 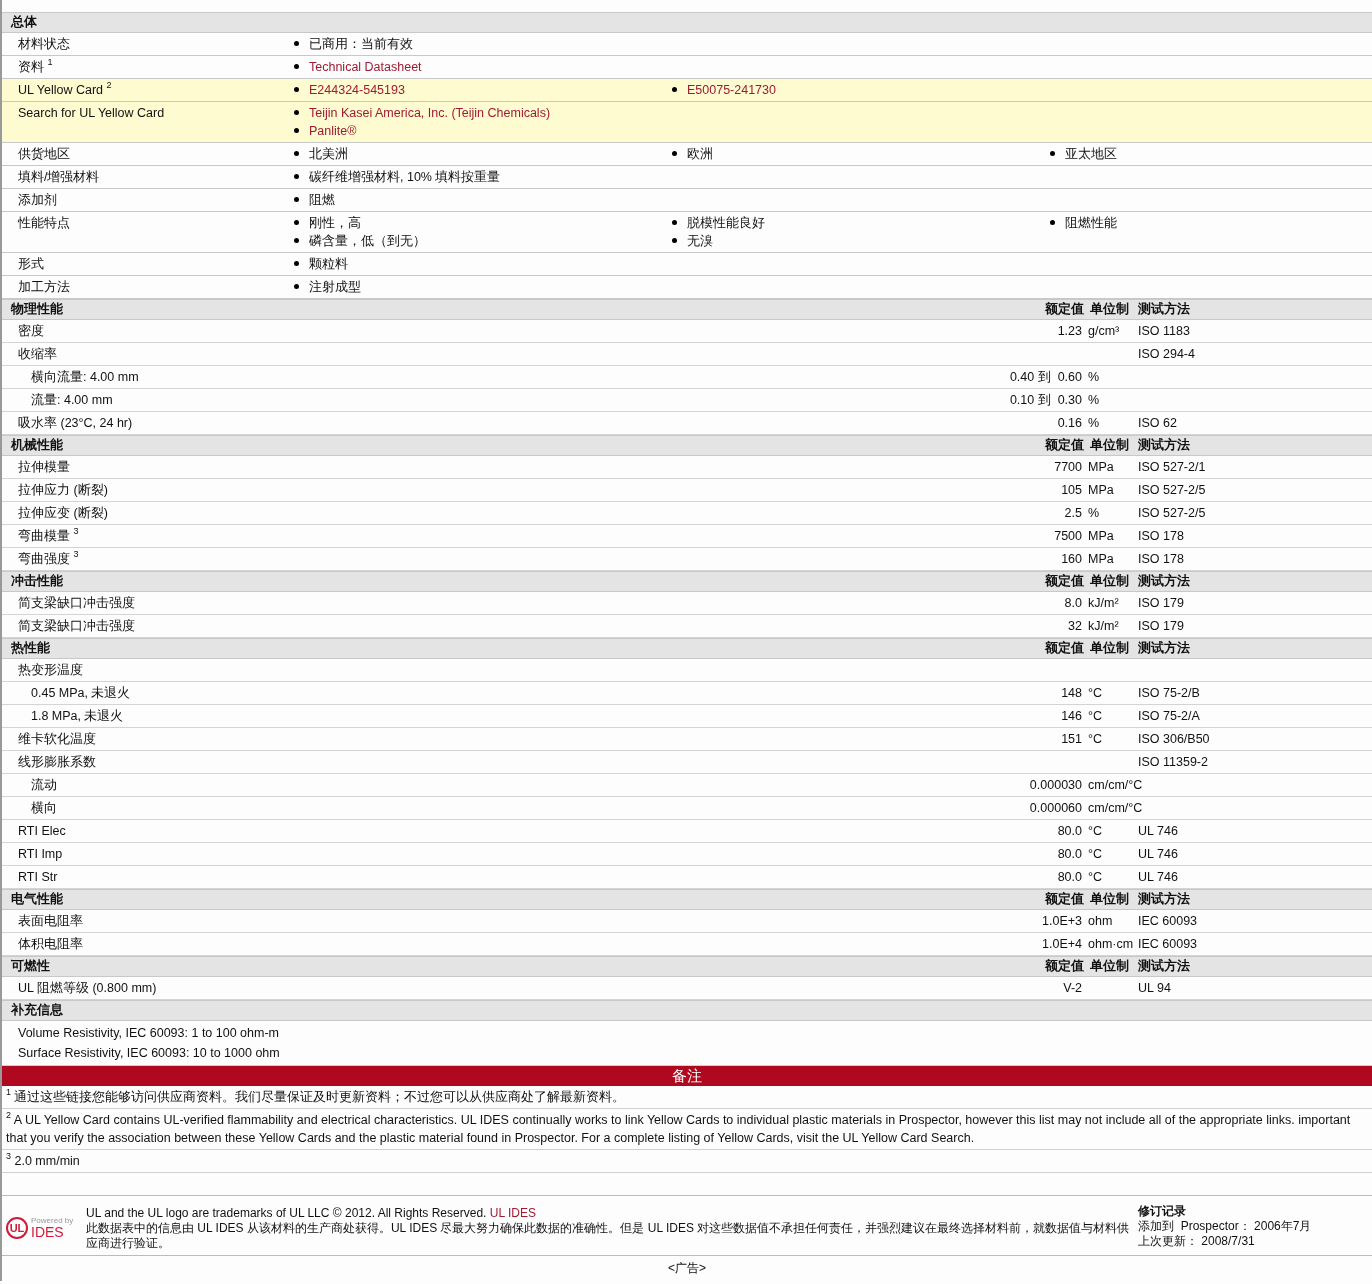 I want to click on property-label: 形式, so click(x=31, y=264).